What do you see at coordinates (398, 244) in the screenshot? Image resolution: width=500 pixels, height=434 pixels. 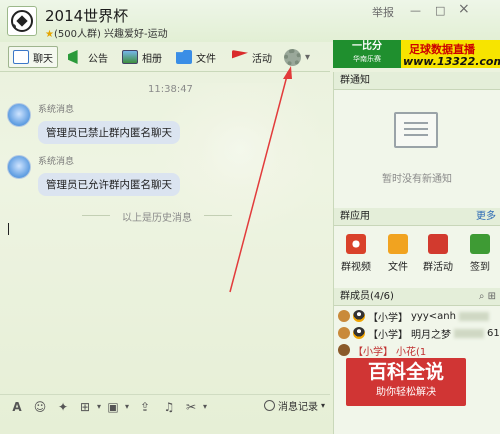 I see `folder-icon` at bounding box center [398, 244].